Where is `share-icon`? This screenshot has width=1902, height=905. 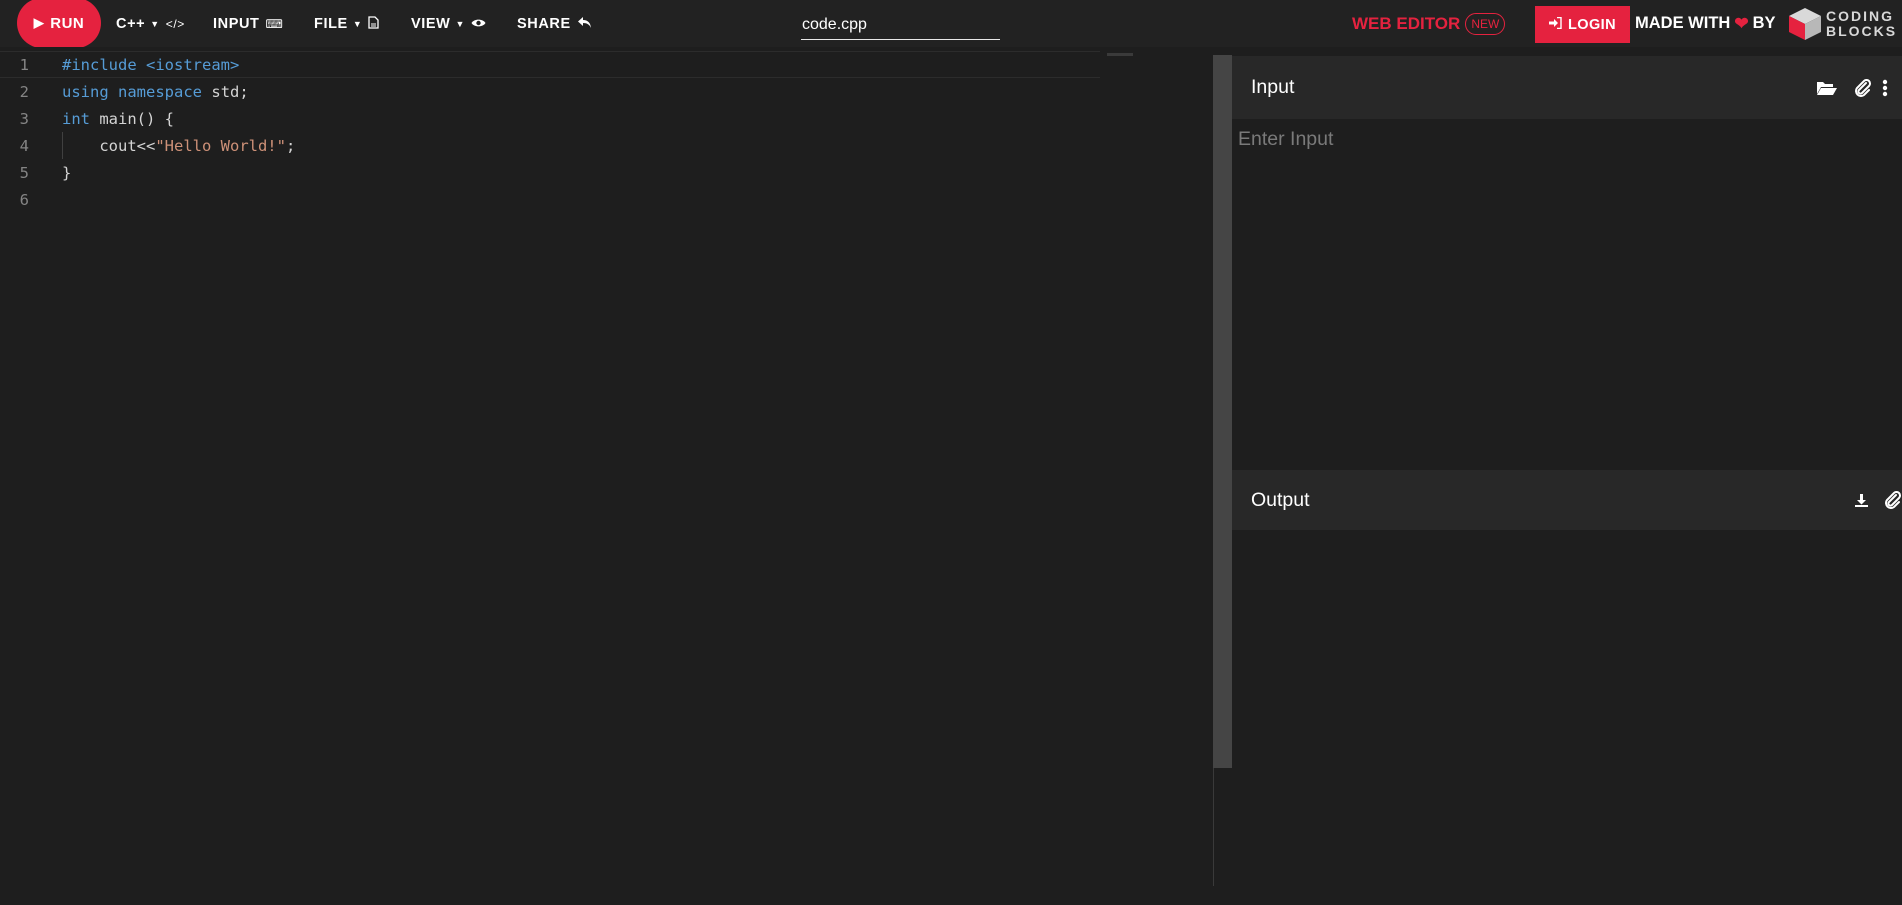
share-icon is located at coordinates (584, 24).